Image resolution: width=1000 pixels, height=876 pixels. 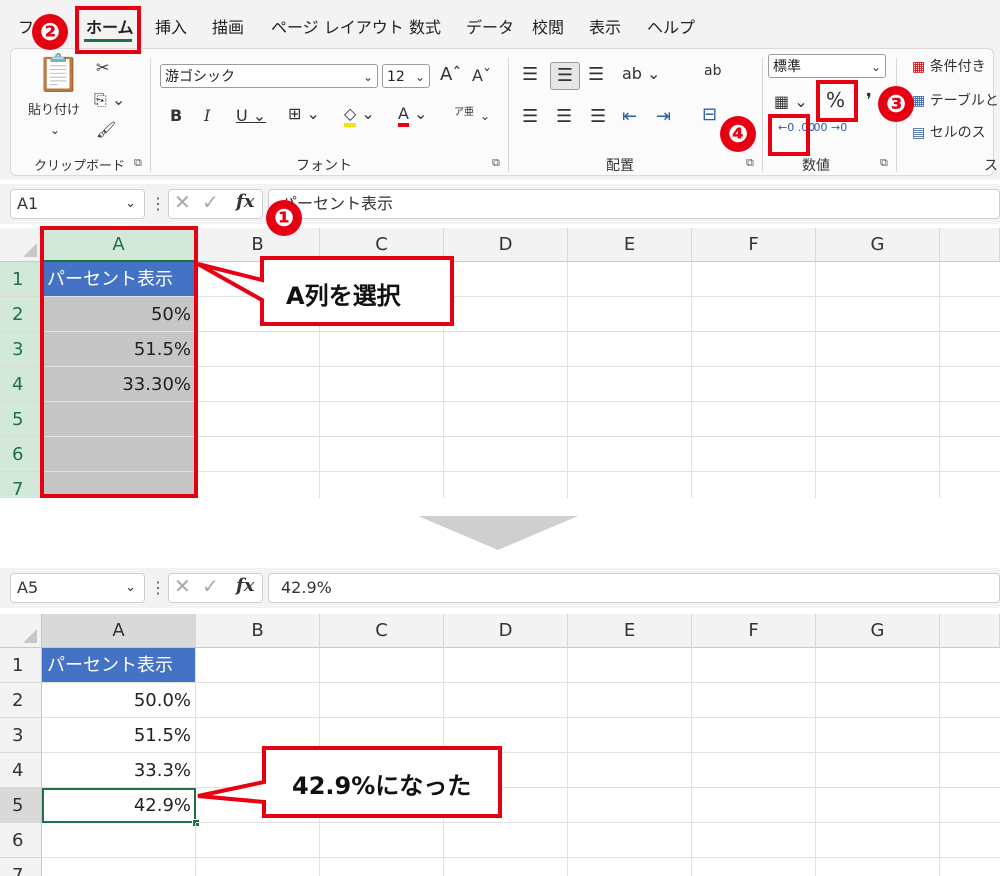 What do you see at coordinates (119, 700) in the screenshot?
I see `cell-a2: 50.0%` at bounding box center [119, 700].